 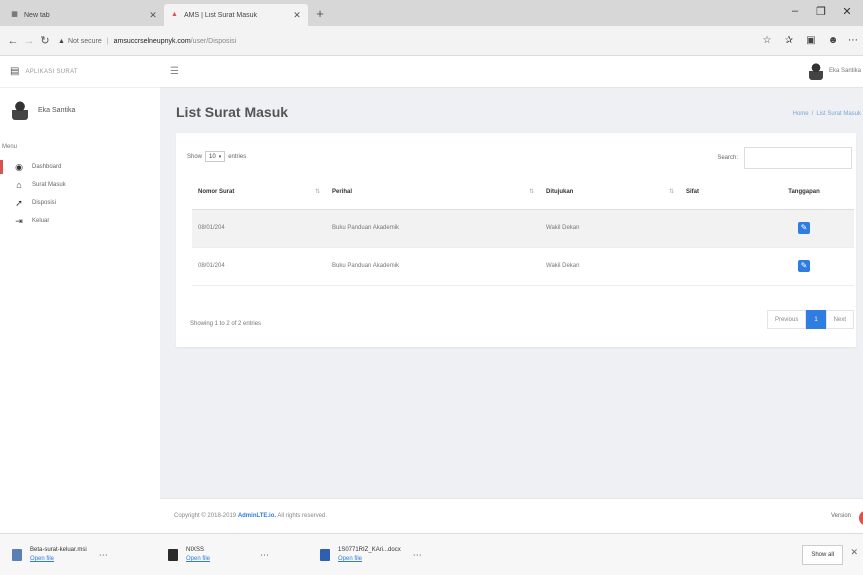 What do you see at coordinates (853, 41) in the screenshot?
I see `more-icon: ⋯` at bounding box center [853, 41].